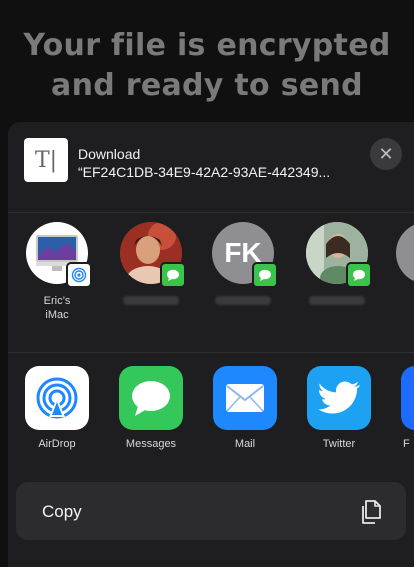  I want to click on app-label: F, so click(406, 444).